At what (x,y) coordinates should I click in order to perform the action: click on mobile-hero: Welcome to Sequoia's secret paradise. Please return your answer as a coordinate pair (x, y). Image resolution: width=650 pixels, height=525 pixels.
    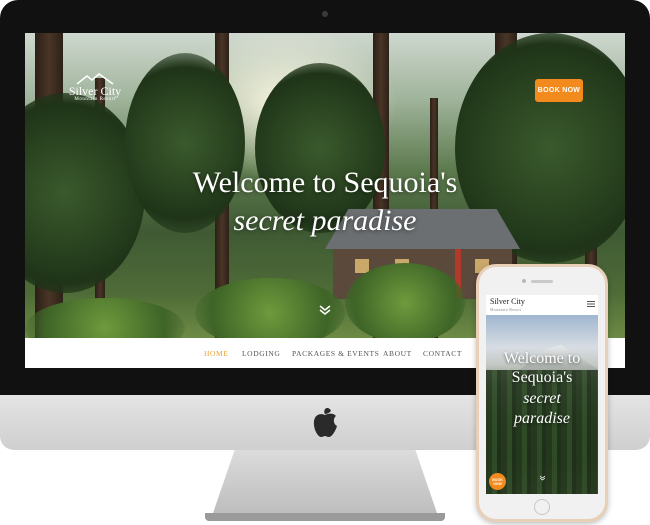
    Looking at the image, I should click on (542, 404).